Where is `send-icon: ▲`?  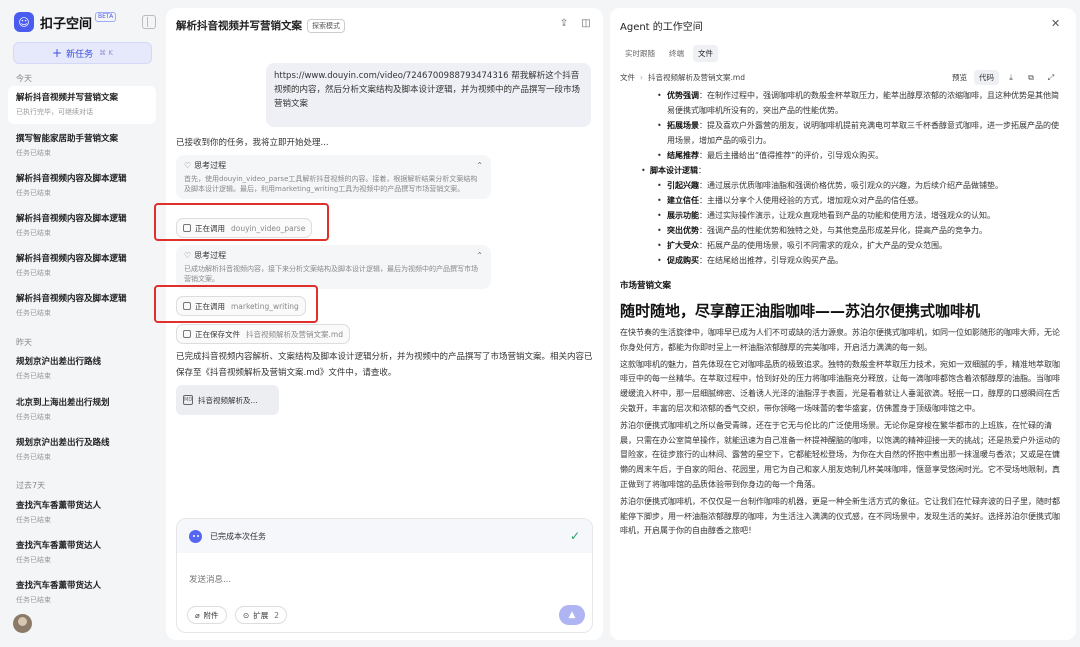 send-icon: ▲ is located at coordinates (572, 615).